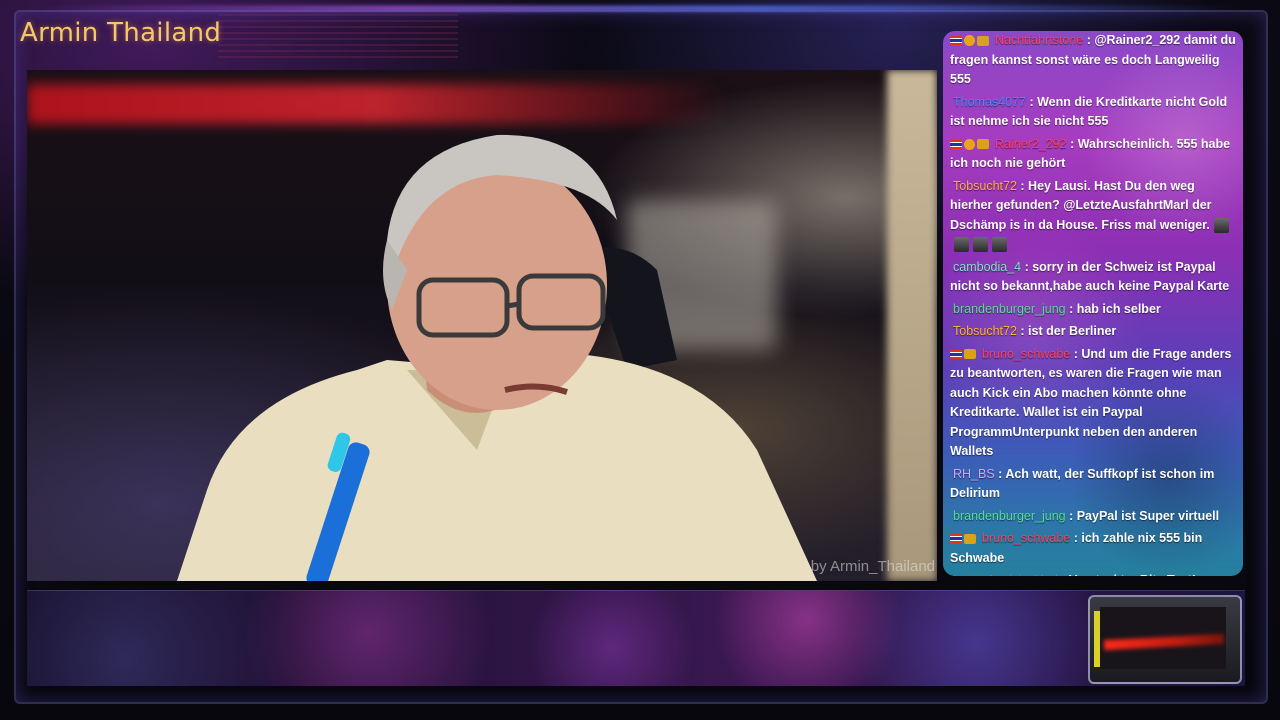  I want to click on chat-username: Thomas4077, so click(989, 102).